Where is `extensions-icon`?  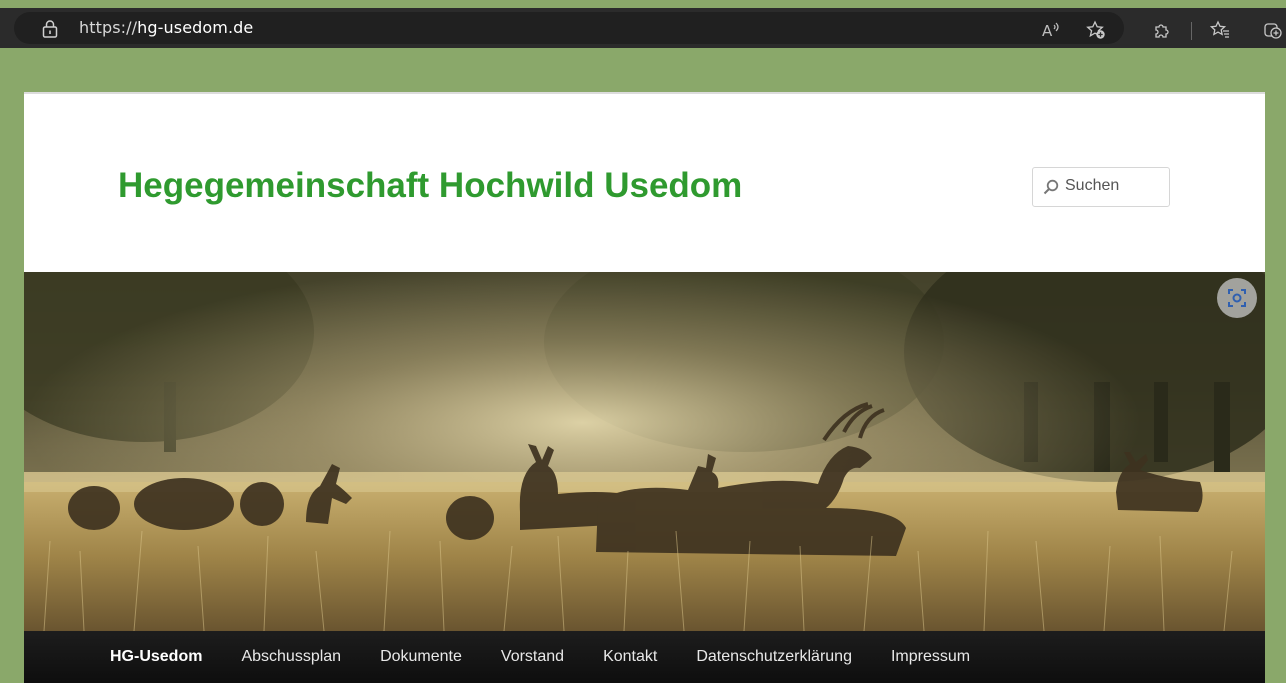 extensions-icon is located at coordinates (1162, 30).